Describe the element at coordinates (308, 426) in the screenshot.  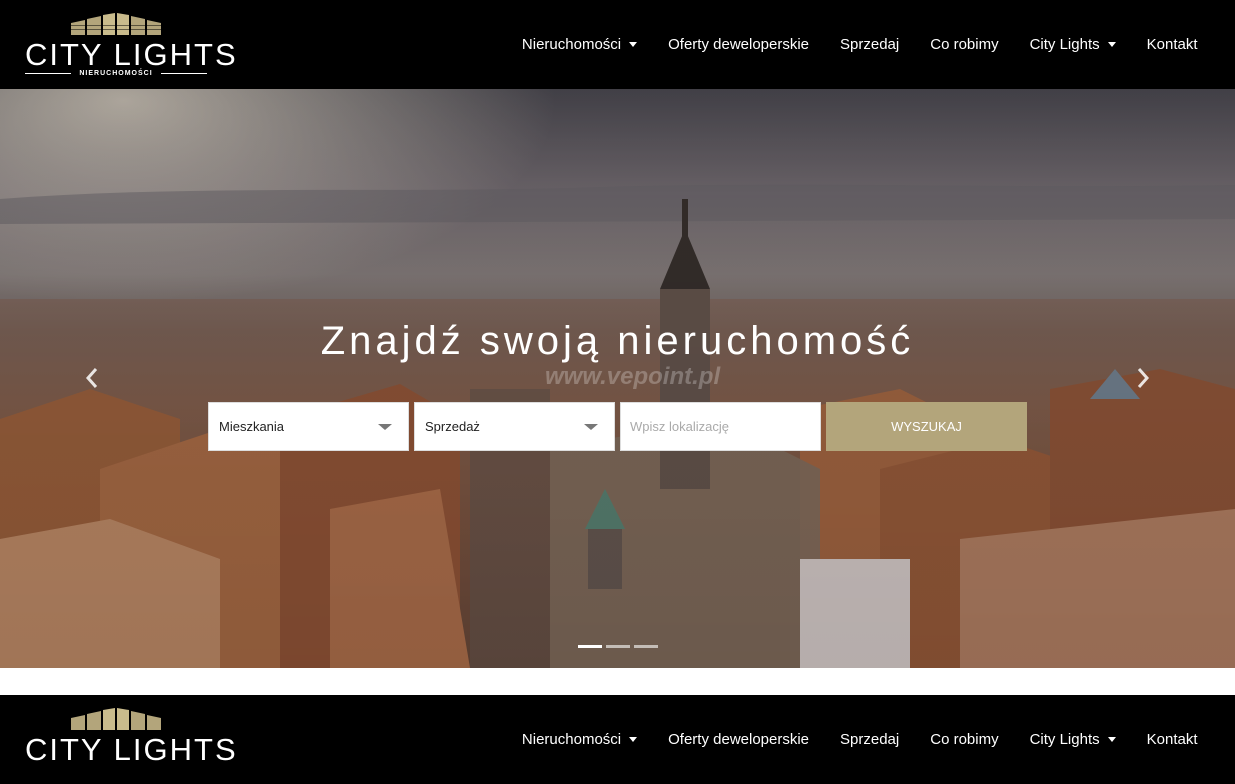
I see `property-type-select: Mieszkania` at that location.